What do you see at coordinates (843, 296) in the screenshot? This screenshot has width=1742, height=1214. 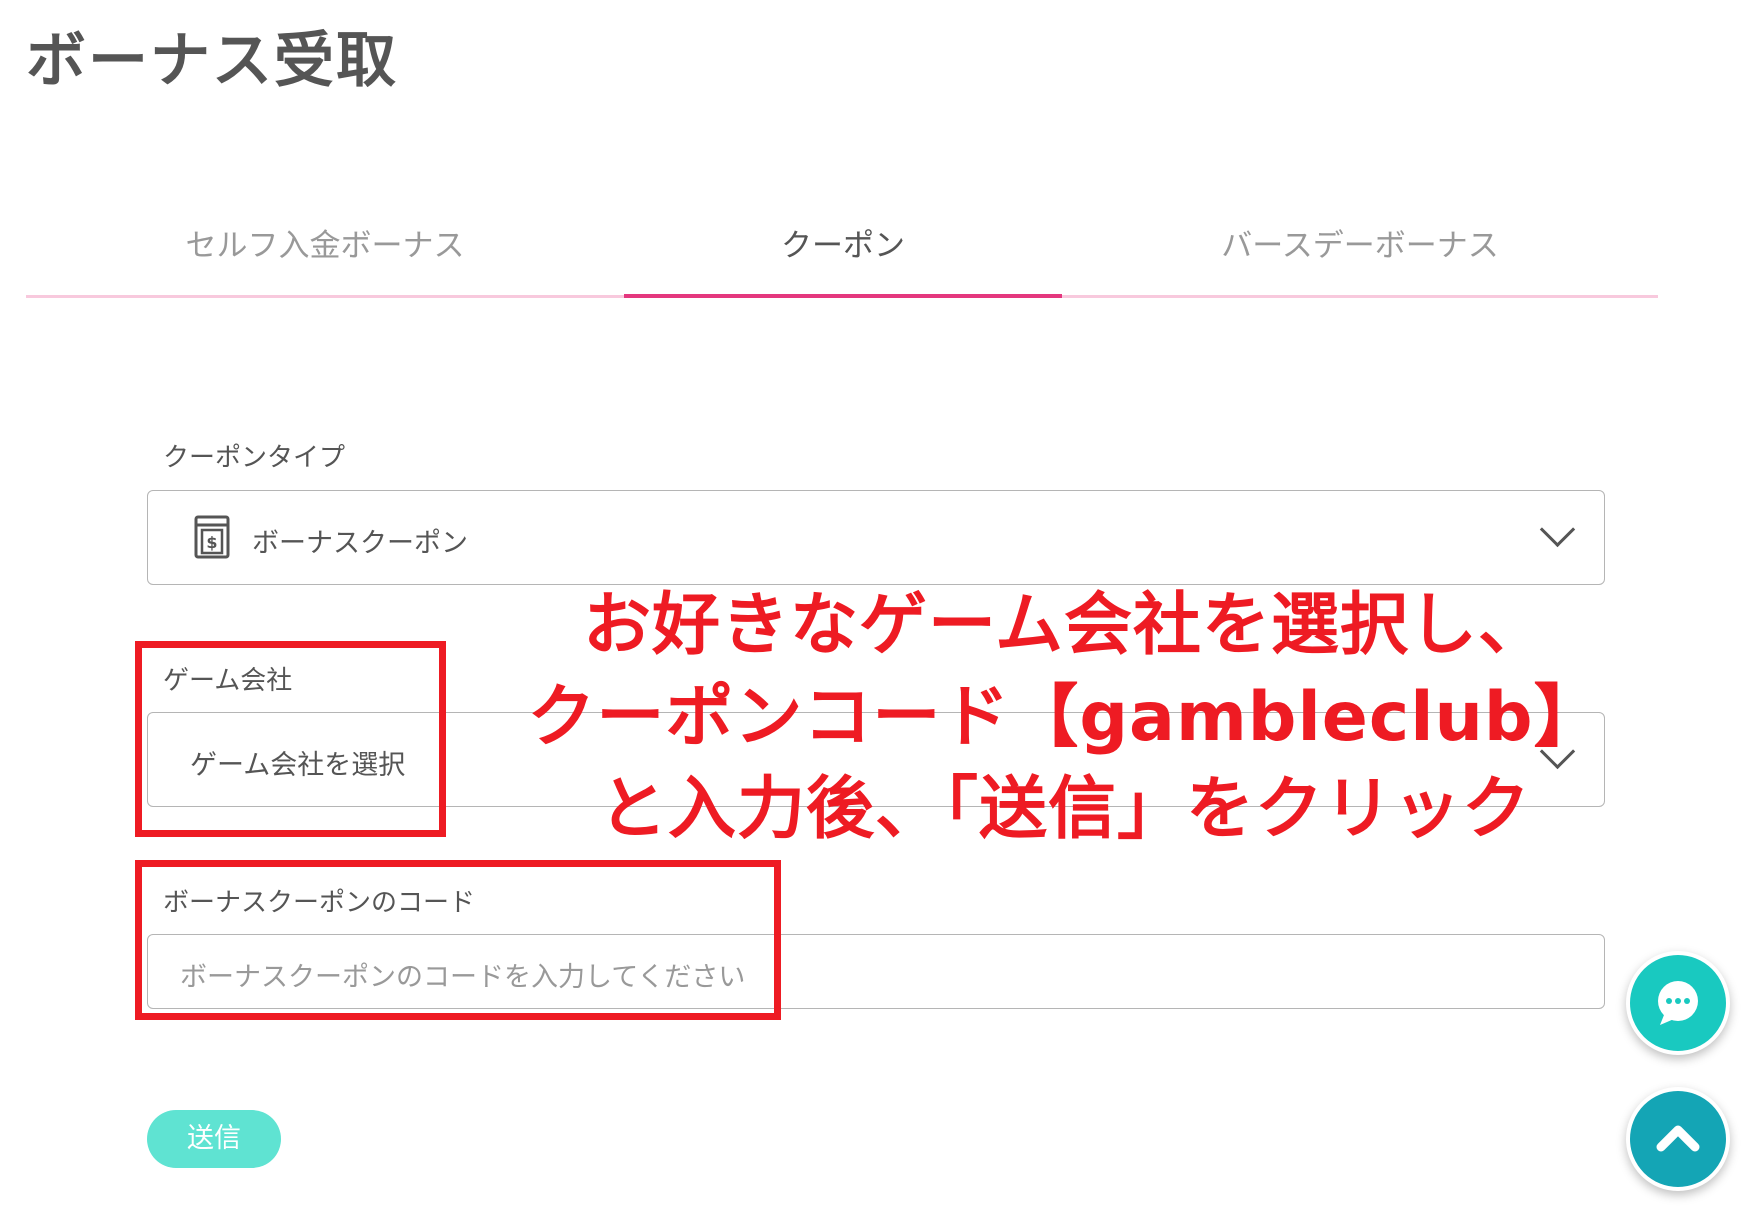 I see `tab-active-indicator` at bounding box center [843, 296].